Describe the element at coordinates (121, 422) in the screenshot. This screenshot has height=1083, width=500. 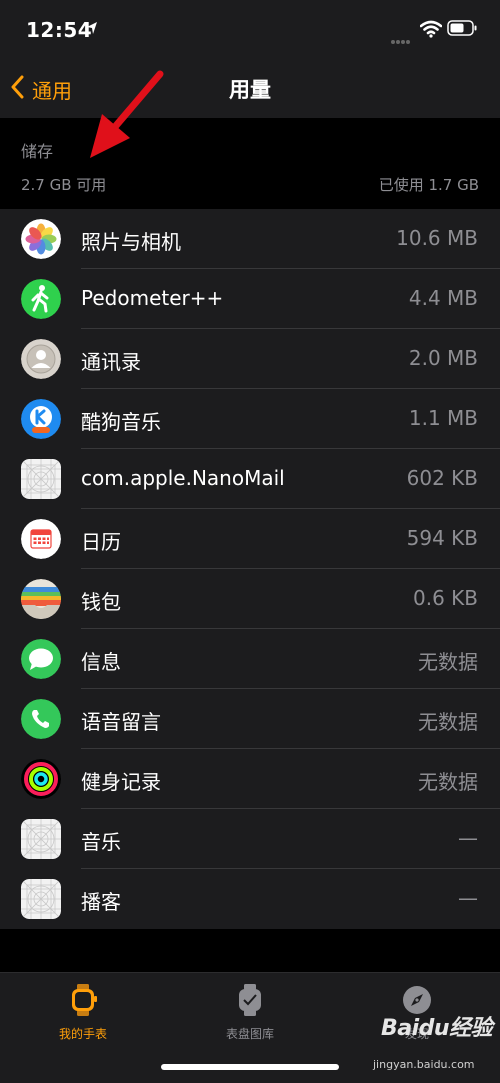
I see `app-name: 酷狗音乐` at that location.